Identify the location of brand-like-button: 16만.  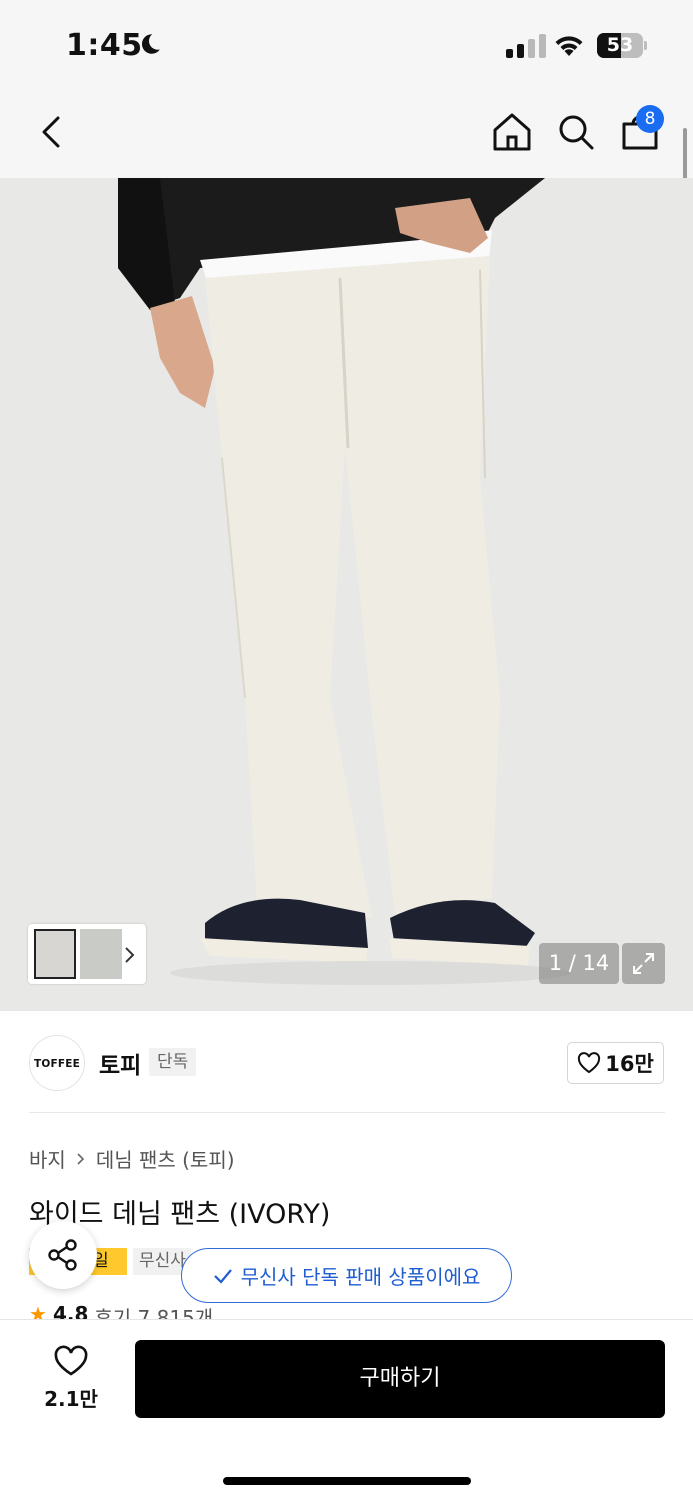
(615, 1063).